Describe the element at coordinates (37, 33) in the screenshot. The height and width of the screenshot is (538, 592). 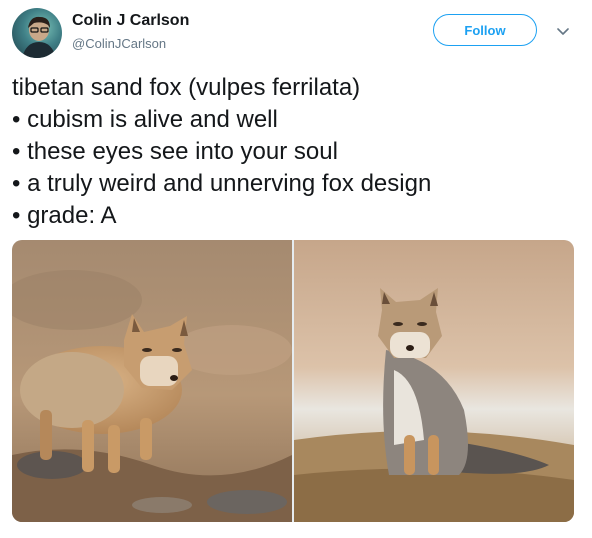
I see `avatar` at that location.